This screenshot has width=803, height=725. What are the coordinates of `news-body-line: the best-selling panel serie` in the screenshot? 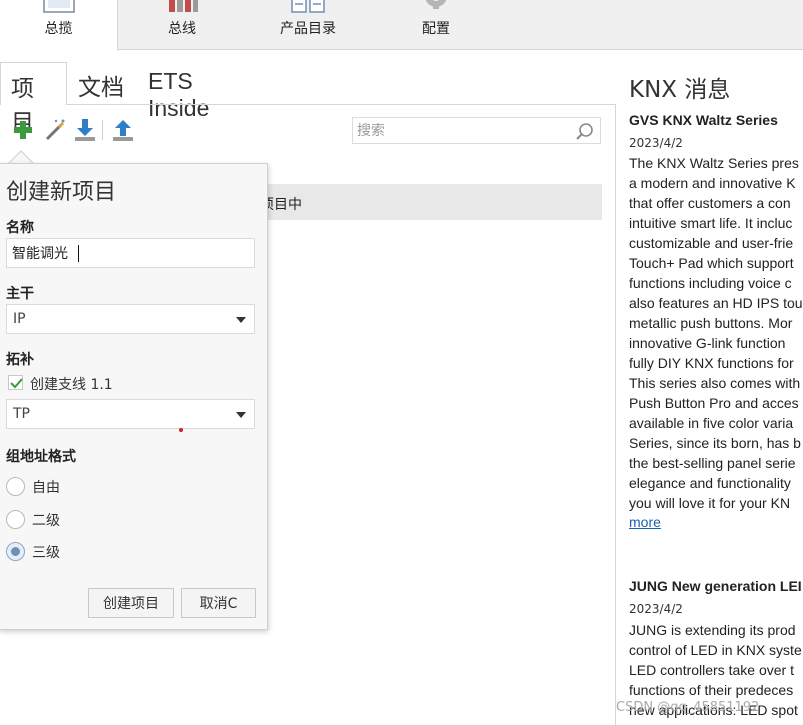 It's located at (712, 463).